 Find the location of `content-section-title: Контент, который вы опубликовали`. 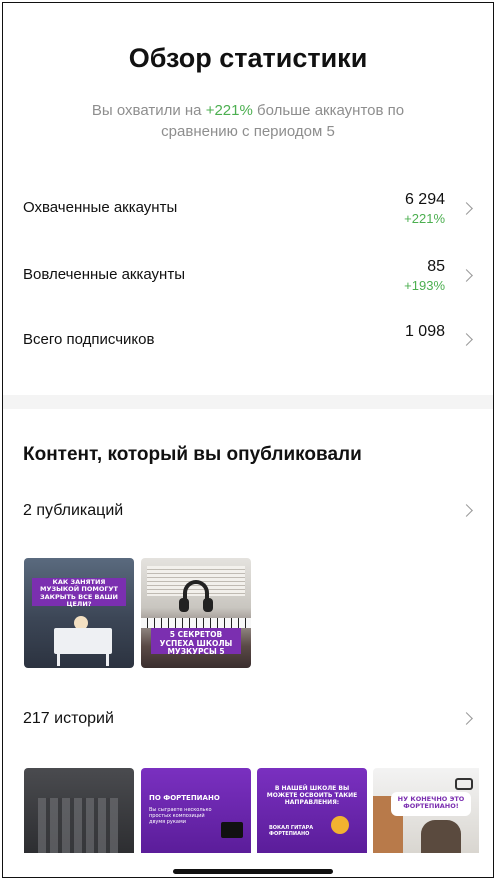

content-section-title: Контент, который вы опубликовали is located at coordinates (192, 454).